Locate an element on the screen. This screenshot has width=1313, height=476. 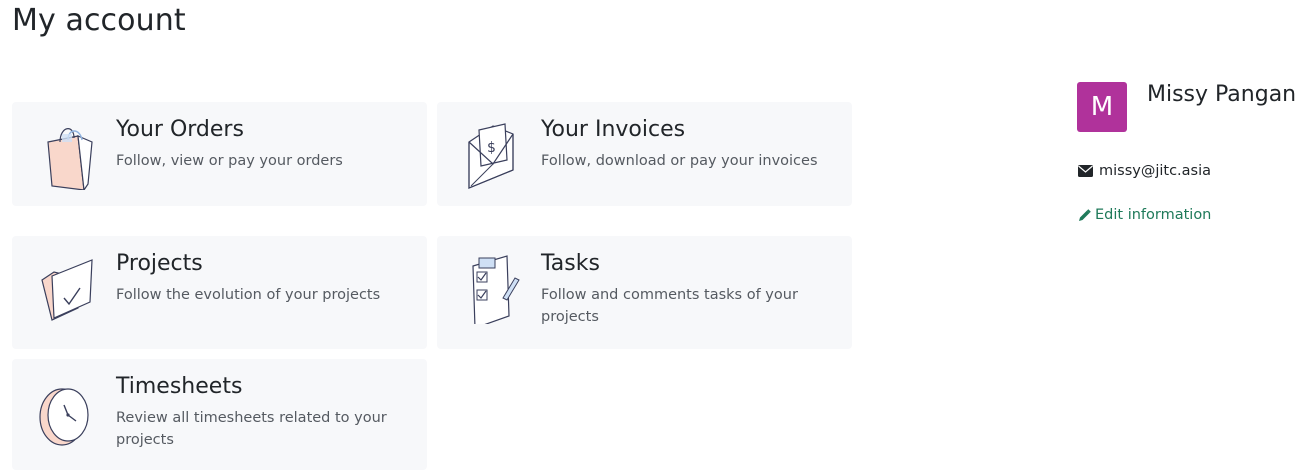
envelope-icon is located at coordinates (1085, 171).